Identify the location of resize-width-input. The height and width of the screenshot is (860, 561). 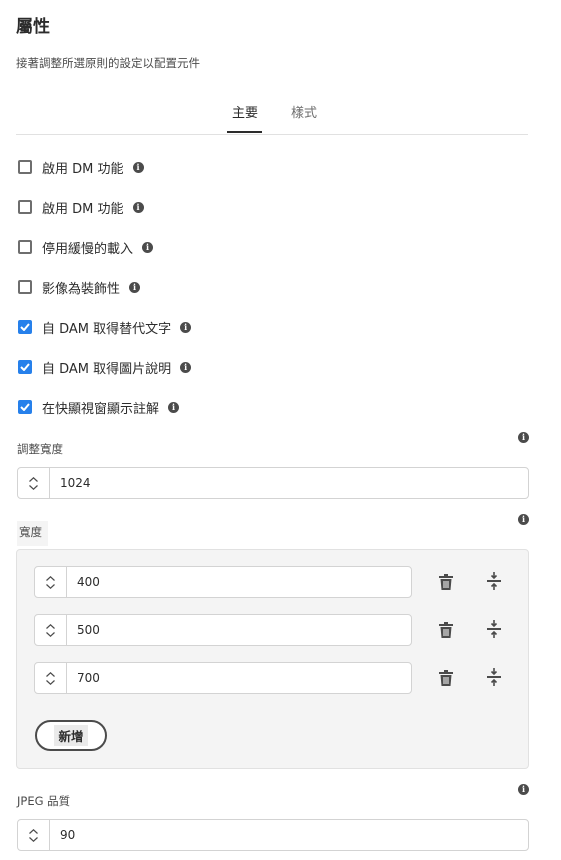
(289, 483).